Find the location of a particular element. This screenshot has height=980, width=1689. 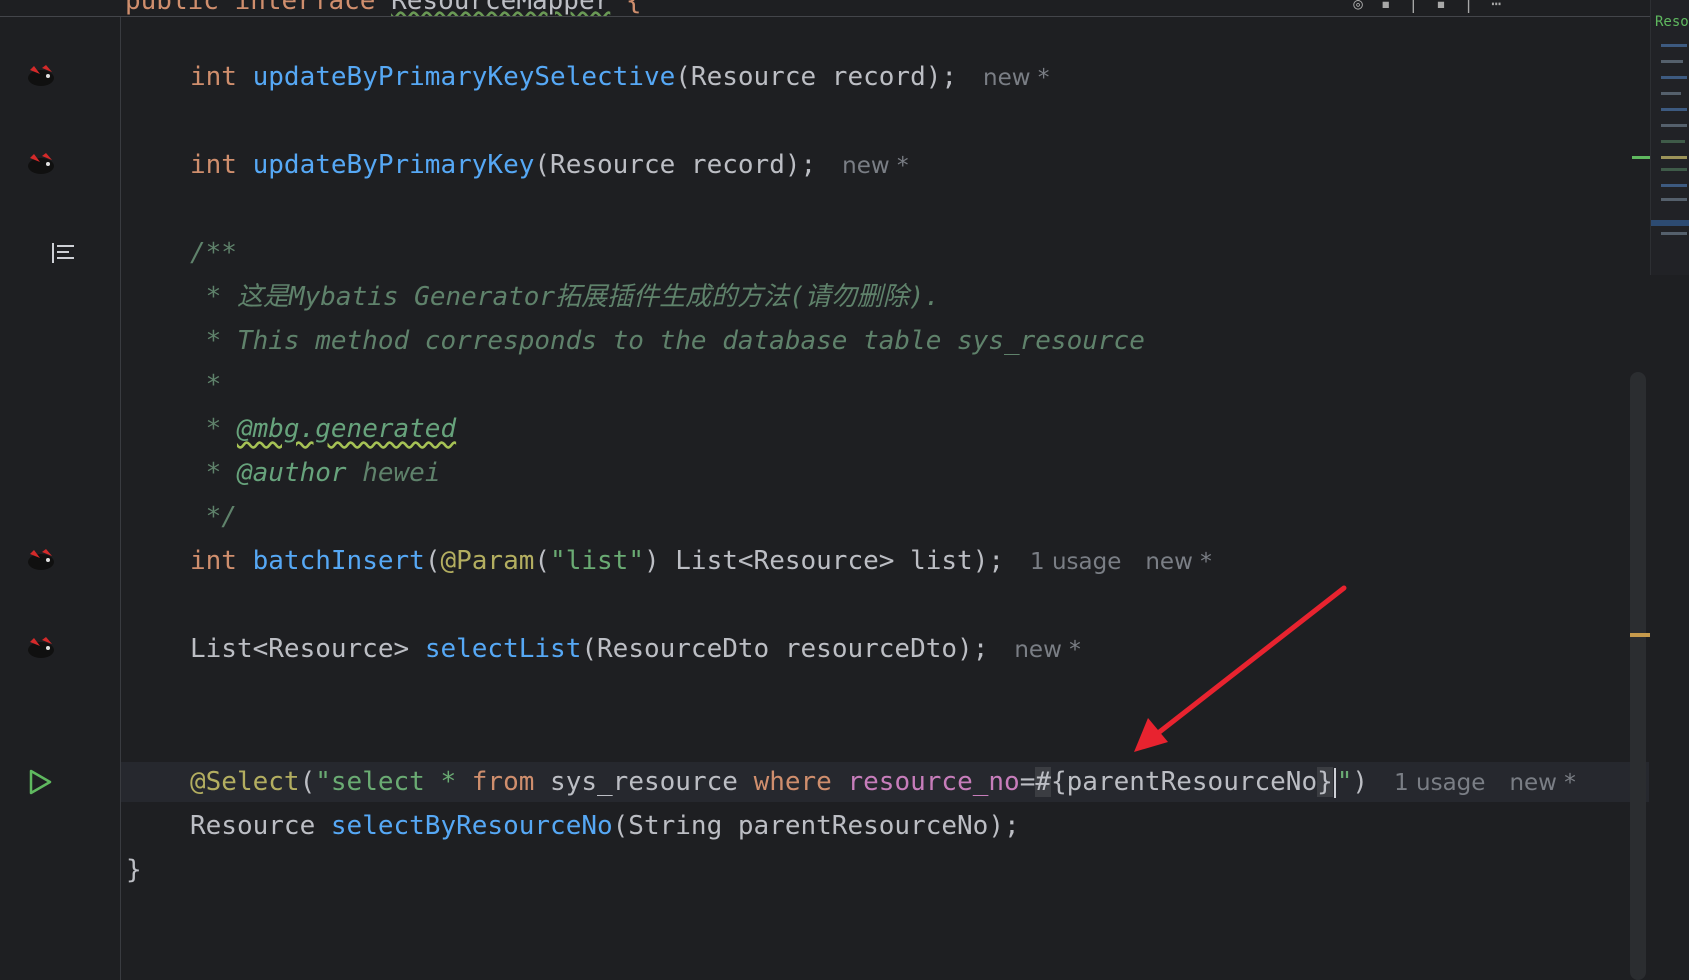

doc-comment-line: * @author hewei is located at coordinates (315, 473).